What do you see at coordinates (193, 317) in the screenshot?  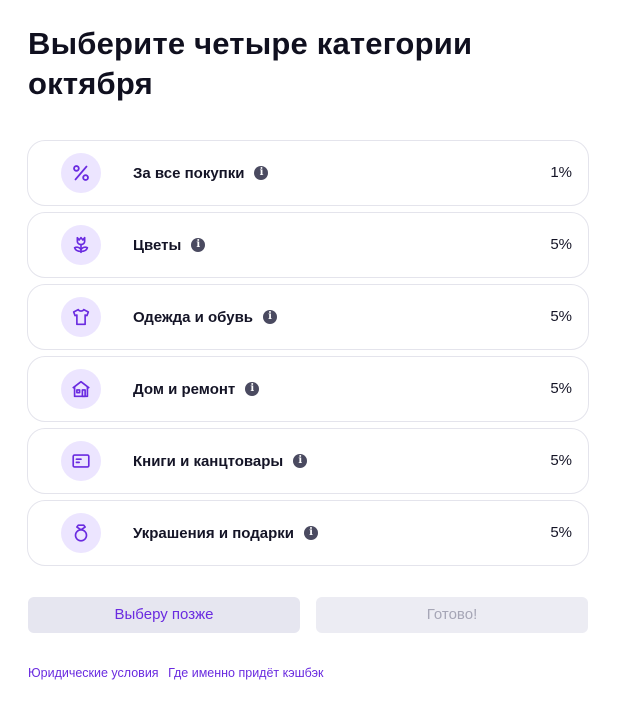 I see `category-label: Одежда и обувь` at bounding box center [193, 317].